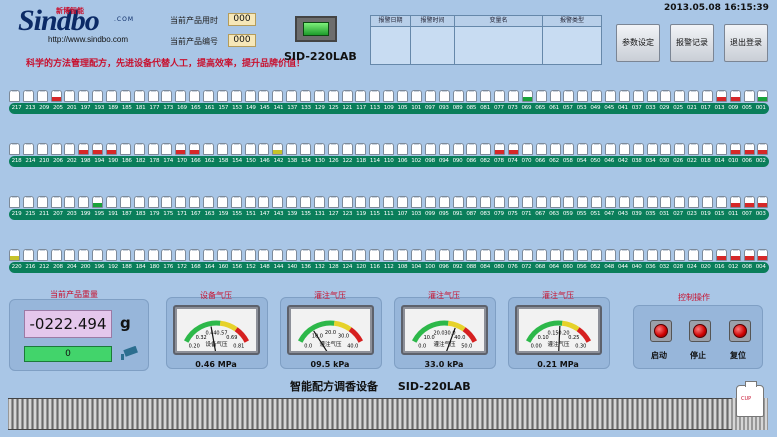 This screenshot has height=437, width=777. Describe the element at coordinates (580, 347) in the screenshot. I see `gauge-tick-label: 0.30` at that location.